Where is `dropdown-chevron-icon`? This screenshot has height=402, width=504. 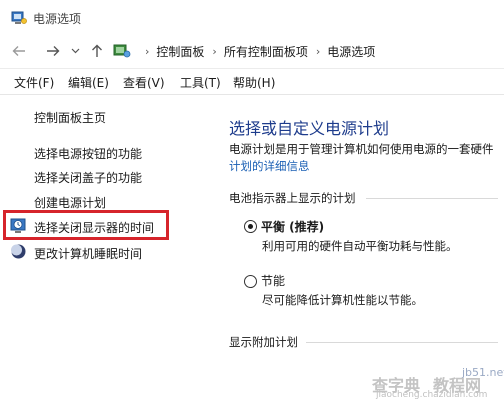
dropdown-chevron-icon is located at coordinates (75, 51).